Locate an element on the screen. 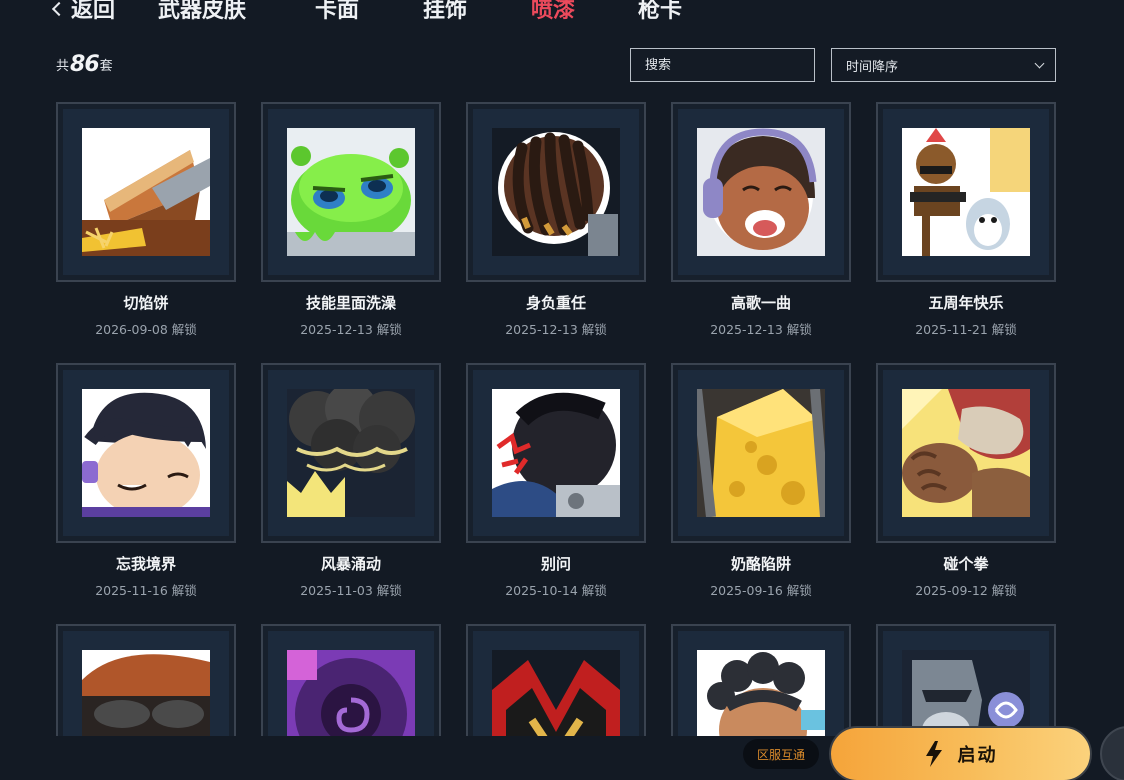  chevron-down-icon is located at coordinates (1039, 63).